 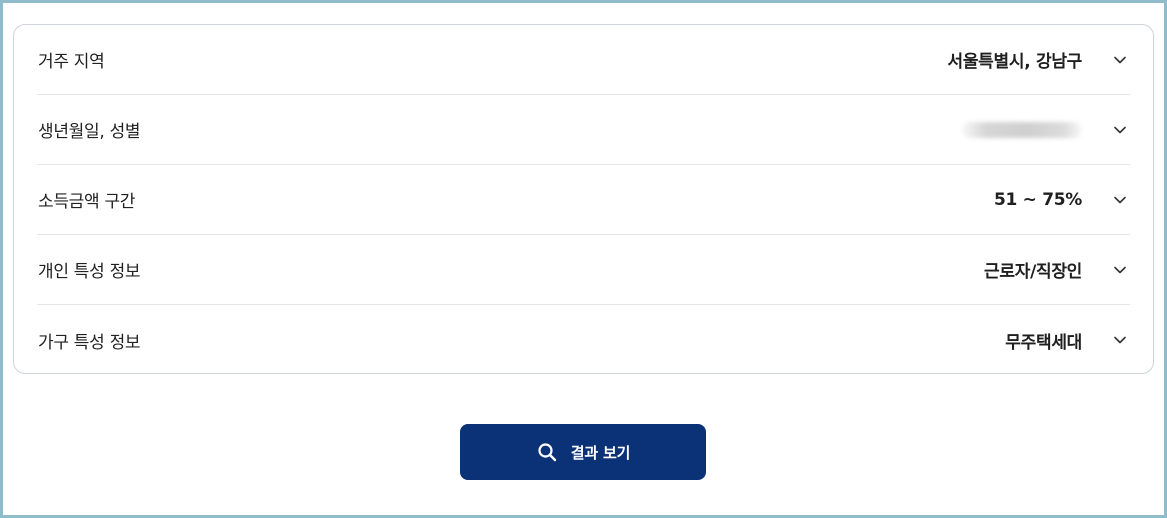 I want to click on filter-row-residence: 거주 지역 서울특별시, 강남구, so click(x=583, y=60).